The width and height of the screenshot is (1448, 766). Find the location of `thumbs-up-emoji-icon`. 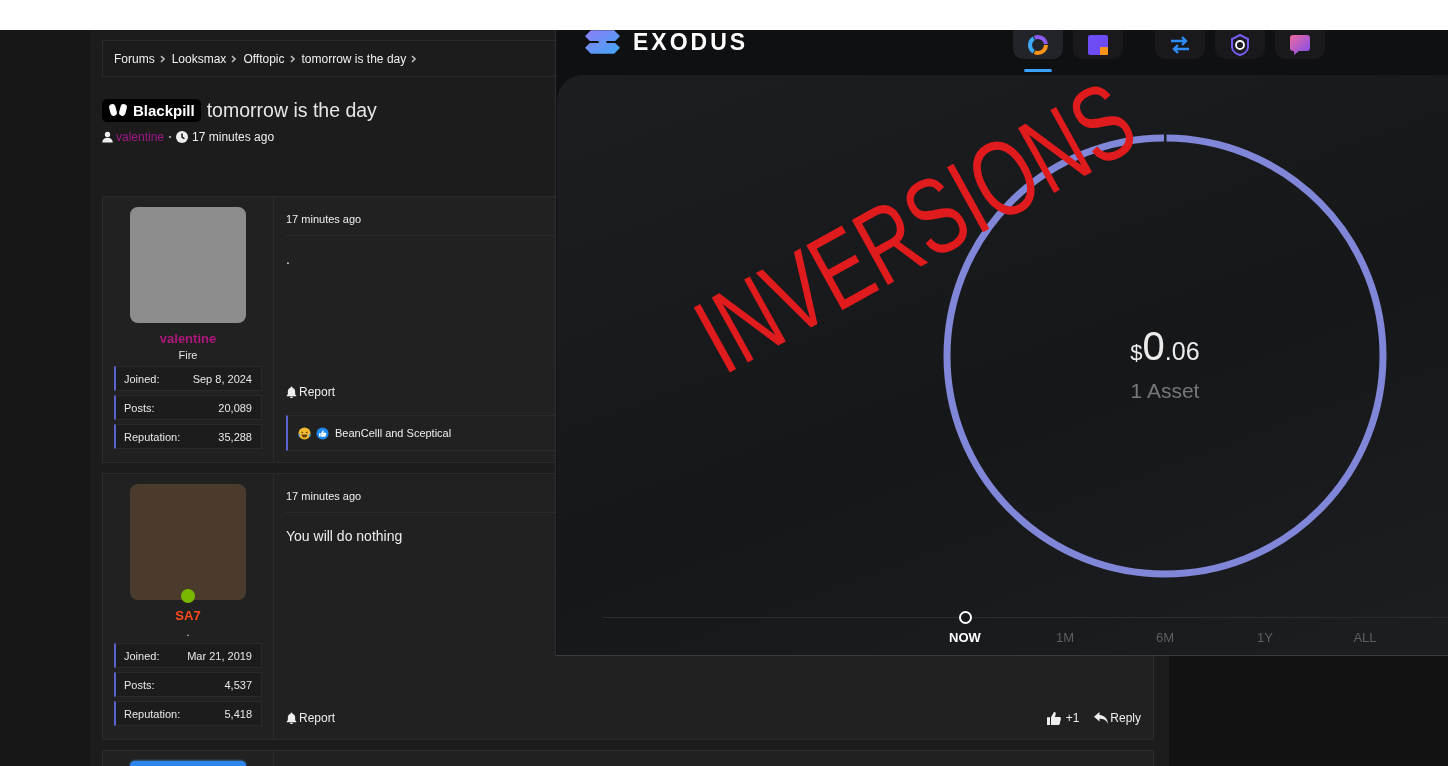

thumbs-up-emoji-icon is located at coordinates (322, 433).